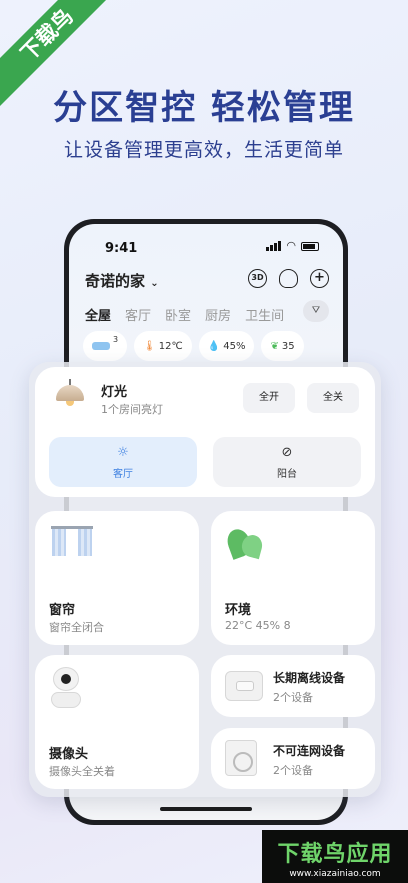 The height and width of the screenshot is (883, 408). Describe the element at coordinates (69, 754) in the screenshot. I see `camera-title: 摄像头` at that location.